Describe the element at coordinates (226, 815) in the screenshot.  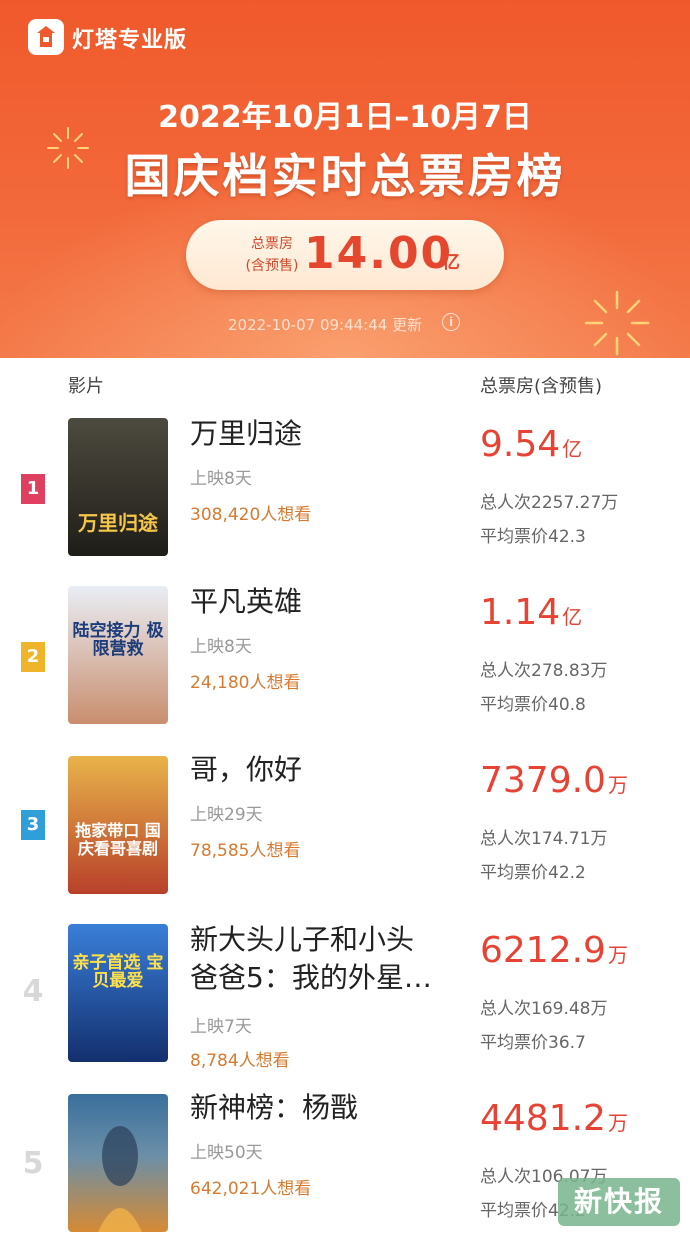
I see `days-showing: 上映29天` at that location.